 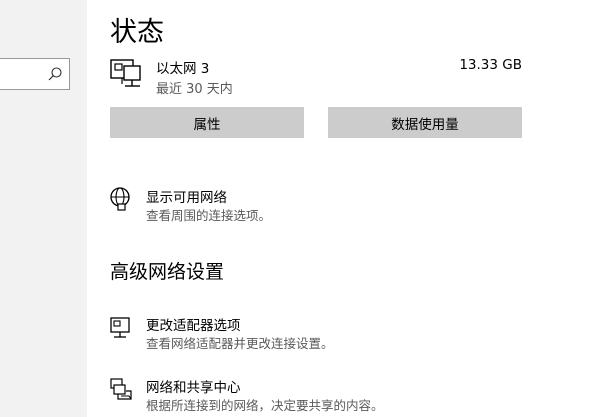 What do you see at coordinates (35, 74) in the screenshot?
I see `search-input` at bounding box center [35, 74].